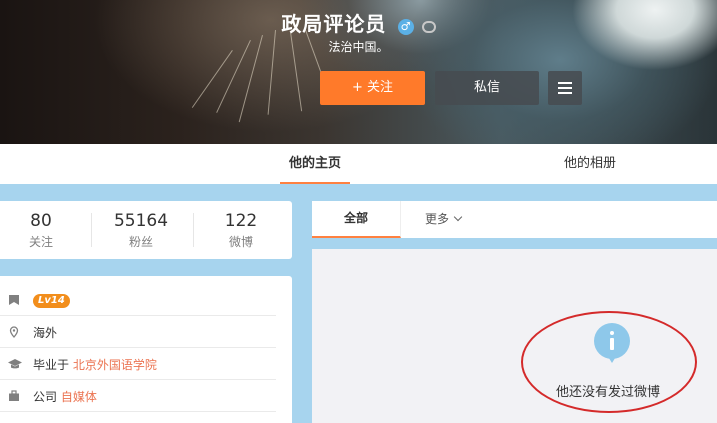 Image resolution: width=717 pixels, height=423 pixels. I want to click on company-icon, so click(14, 396).